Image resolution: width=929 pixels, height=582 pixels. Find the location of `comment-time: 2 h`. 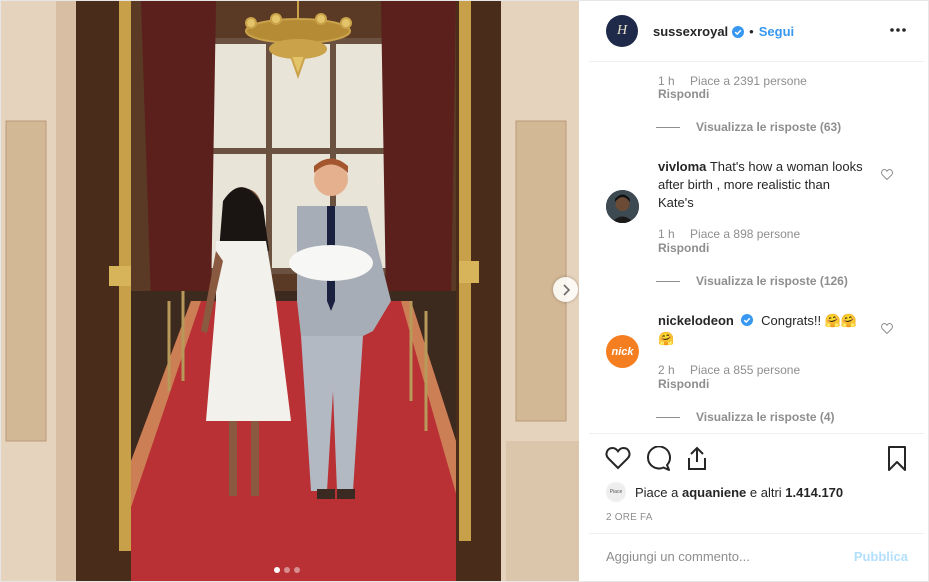

comment-time: 2 h is located at coordinates (666, 370).